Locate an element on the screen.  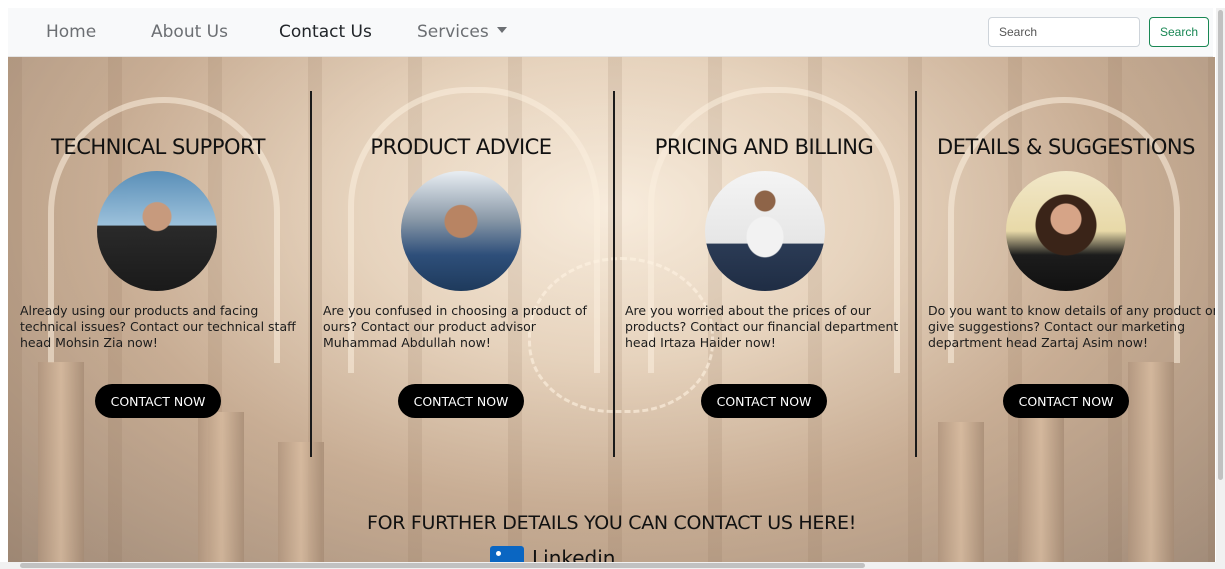
card-title: TECHNICAL SUPPORT is located at coordinates (158, 147).